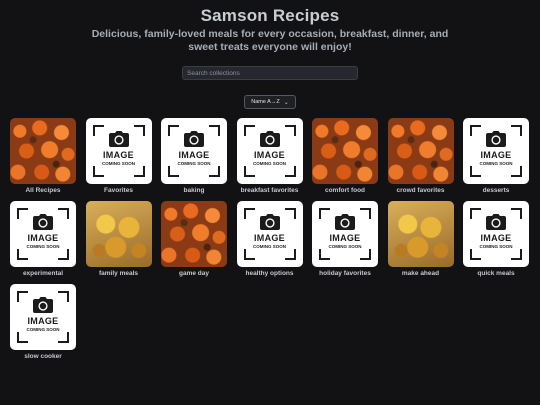  Describe the element at coordinates (265, 102) in the screenshot. I see `sort-selected-label: Name A→Z` at that location.